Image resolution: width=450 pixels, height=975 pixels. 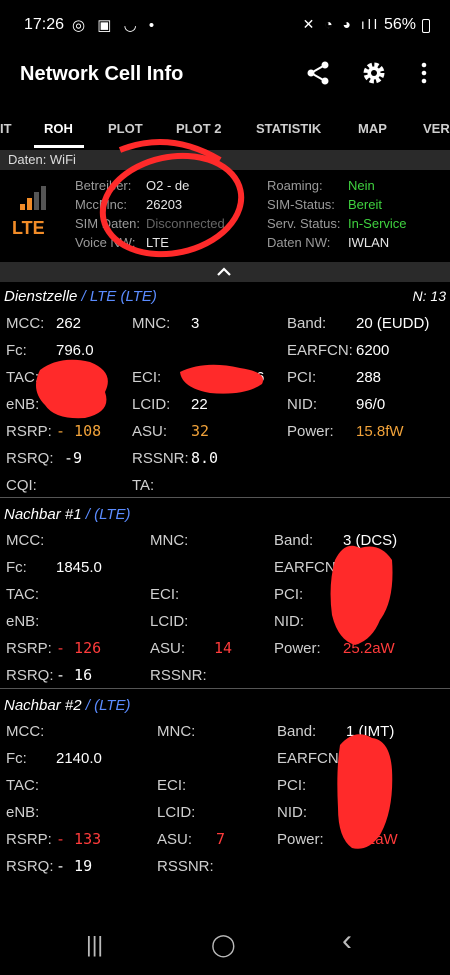 What do you see at coordinates (372, 839) in the screenshot?
I see `power-value: 50.1aW` at bounding box center [372, 839].